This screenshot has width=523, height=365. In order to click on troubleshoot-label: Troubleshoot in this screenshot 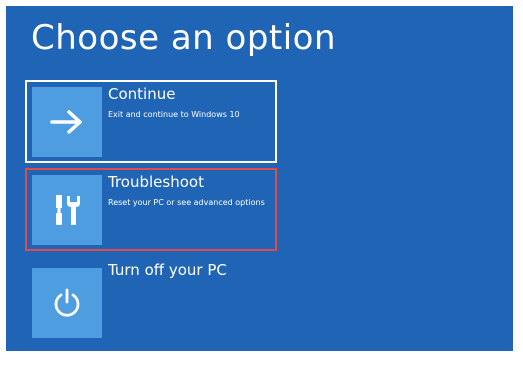, I will do `click(156, 182)`.